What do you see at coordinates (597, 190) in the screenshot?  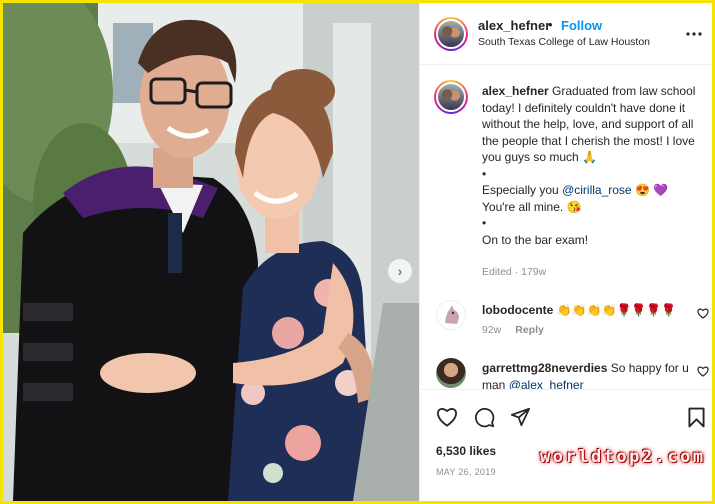 I see `caption-mention: @cirilla_rose` at bounding box center [597, 190].